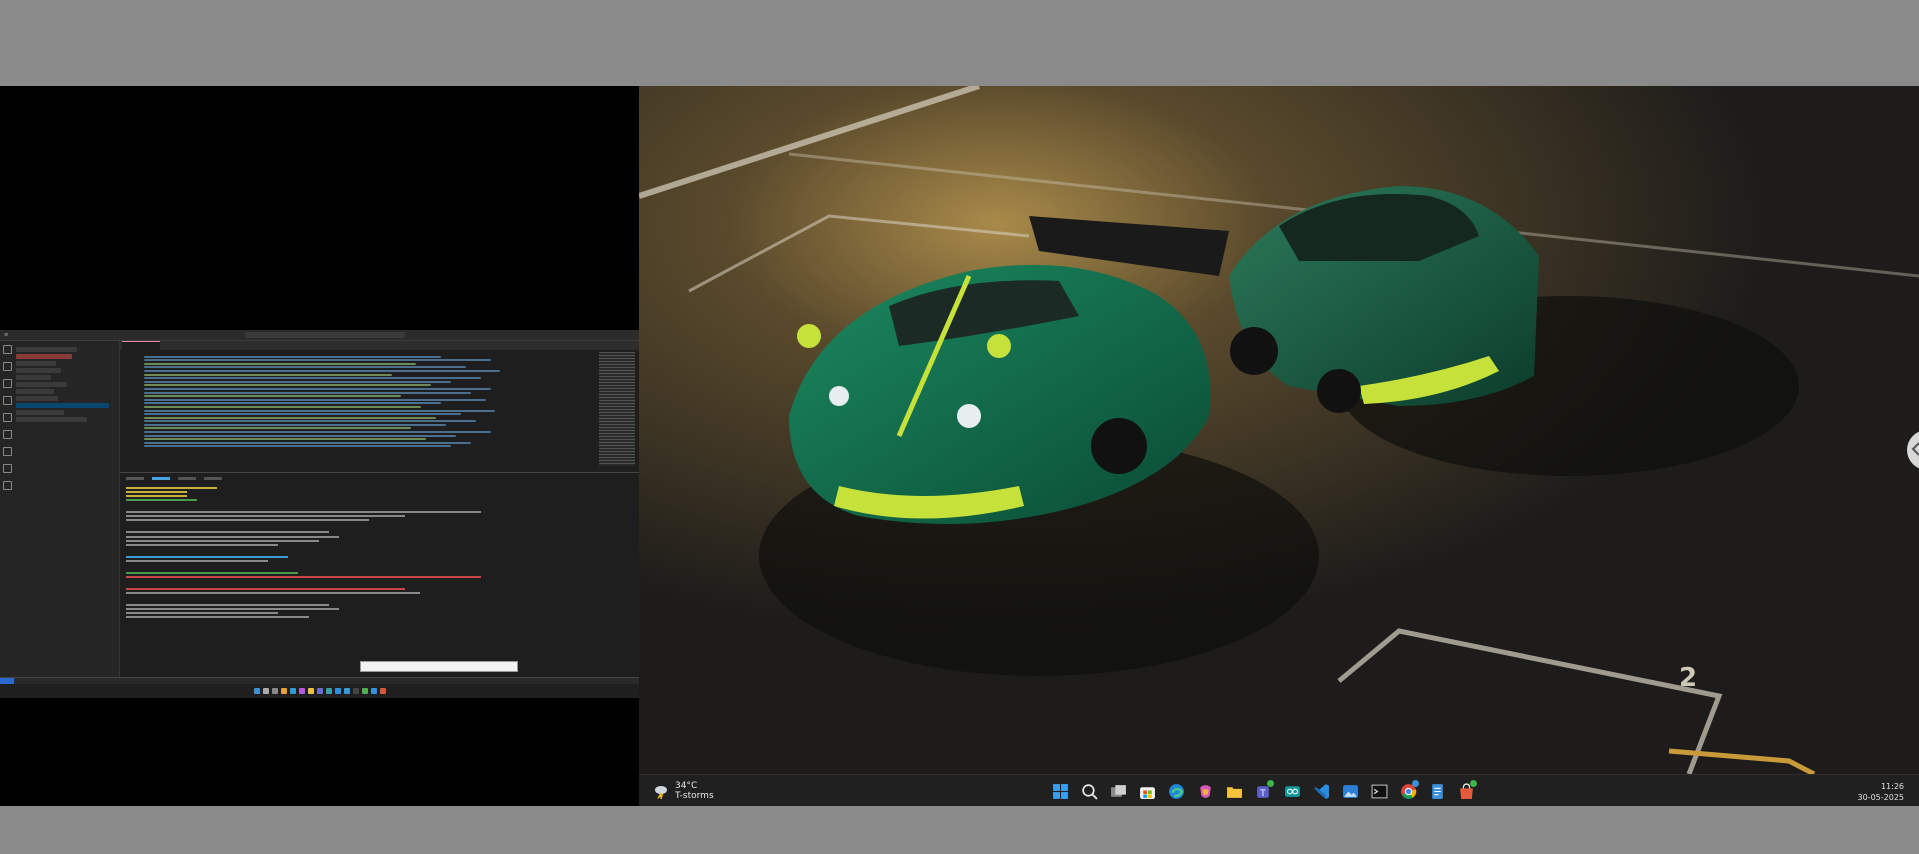  Describe the element at coordinates (1473, 783) in the screenshot. I see `store-bag-badge` at that location.